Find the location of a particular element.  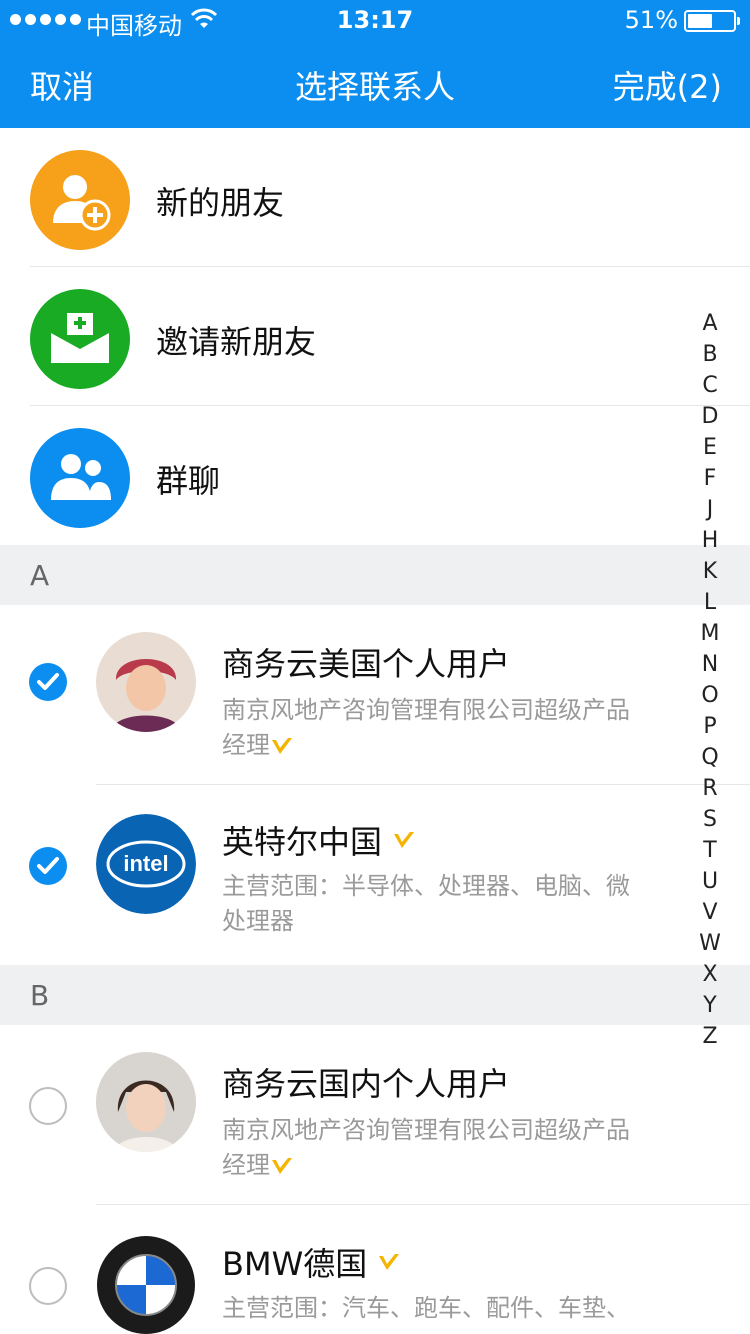

index-letter-o: O is located at coordinates (710, 695).